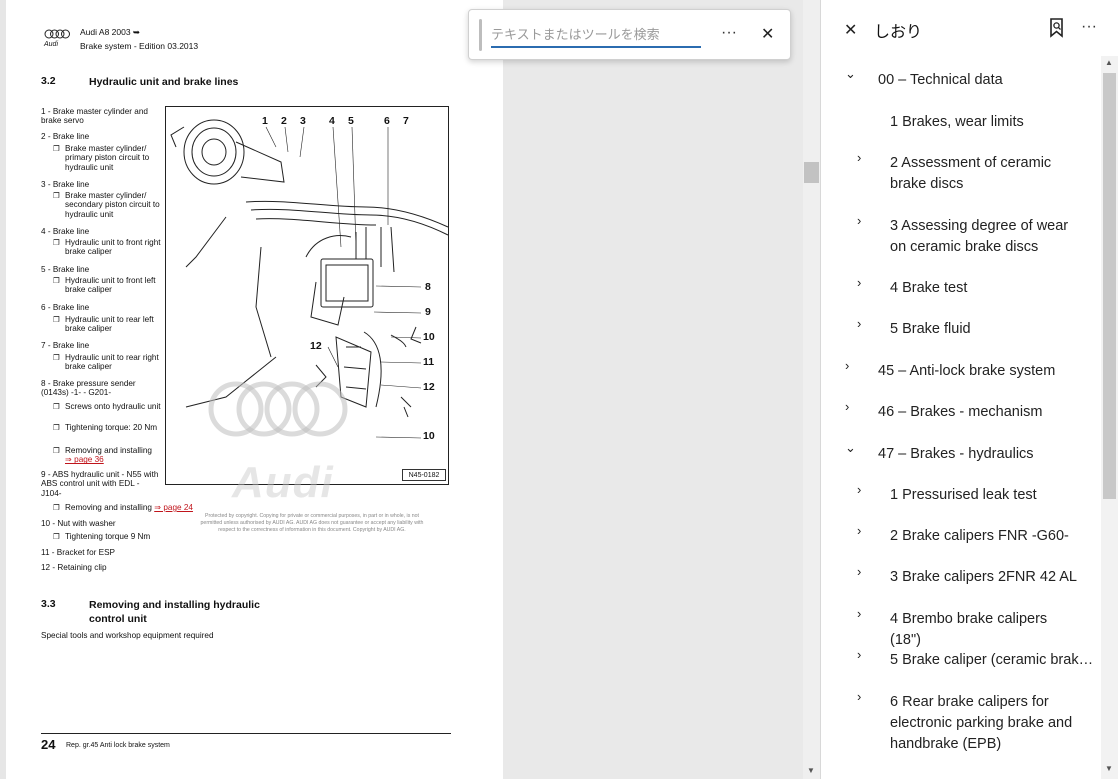  Describe the element at coordinates (283, 482) in the screenshot. I see `audi-watermark-text: Audi` at that location.